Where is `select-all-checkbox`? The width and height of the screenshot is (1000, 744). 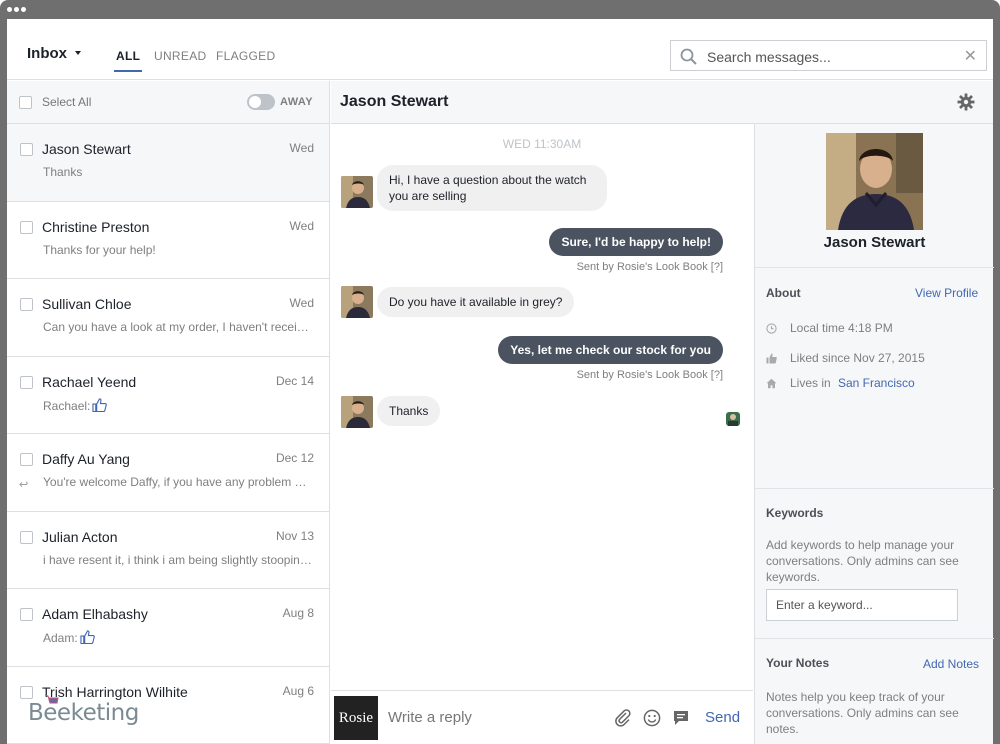 select-all-checkbox is located at coordinates (25, 102).